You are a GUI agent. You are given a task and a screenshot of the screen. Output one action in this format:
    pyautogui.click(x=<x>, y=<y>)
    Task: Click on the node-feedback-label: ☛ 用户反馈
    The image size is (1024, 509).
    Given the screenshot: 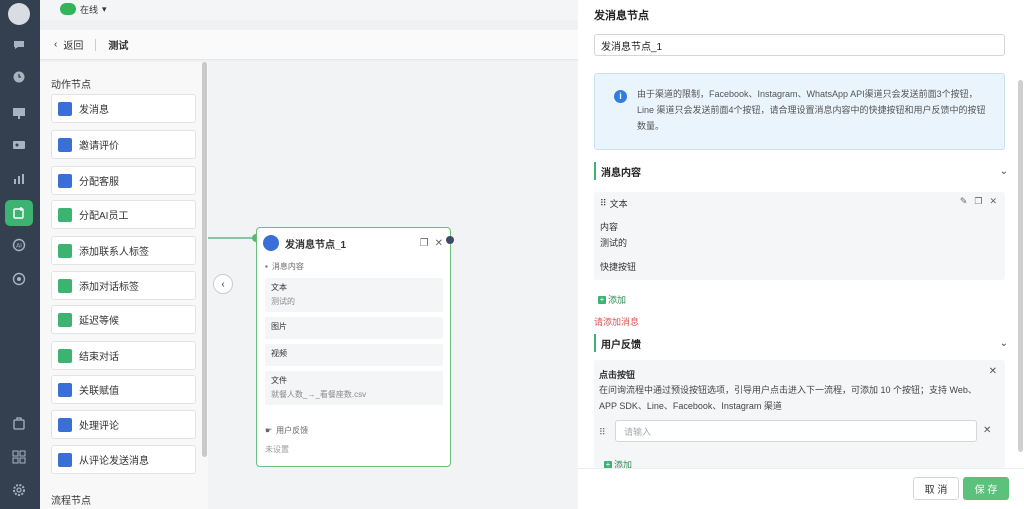 What is the action you would take?
    pyautogui.click(x=286, y=430)
    